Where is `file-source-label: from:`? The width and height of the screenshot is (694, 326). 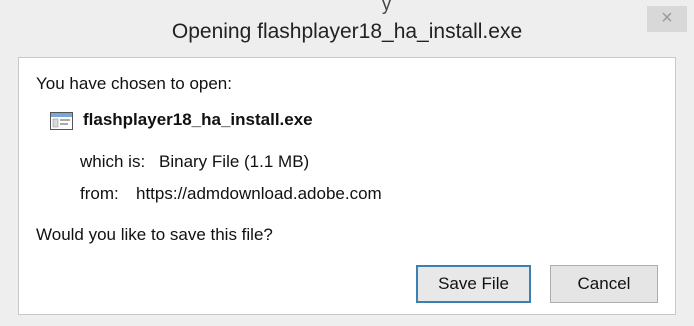
file-source-label: from: is located at coordinates (99, 193).